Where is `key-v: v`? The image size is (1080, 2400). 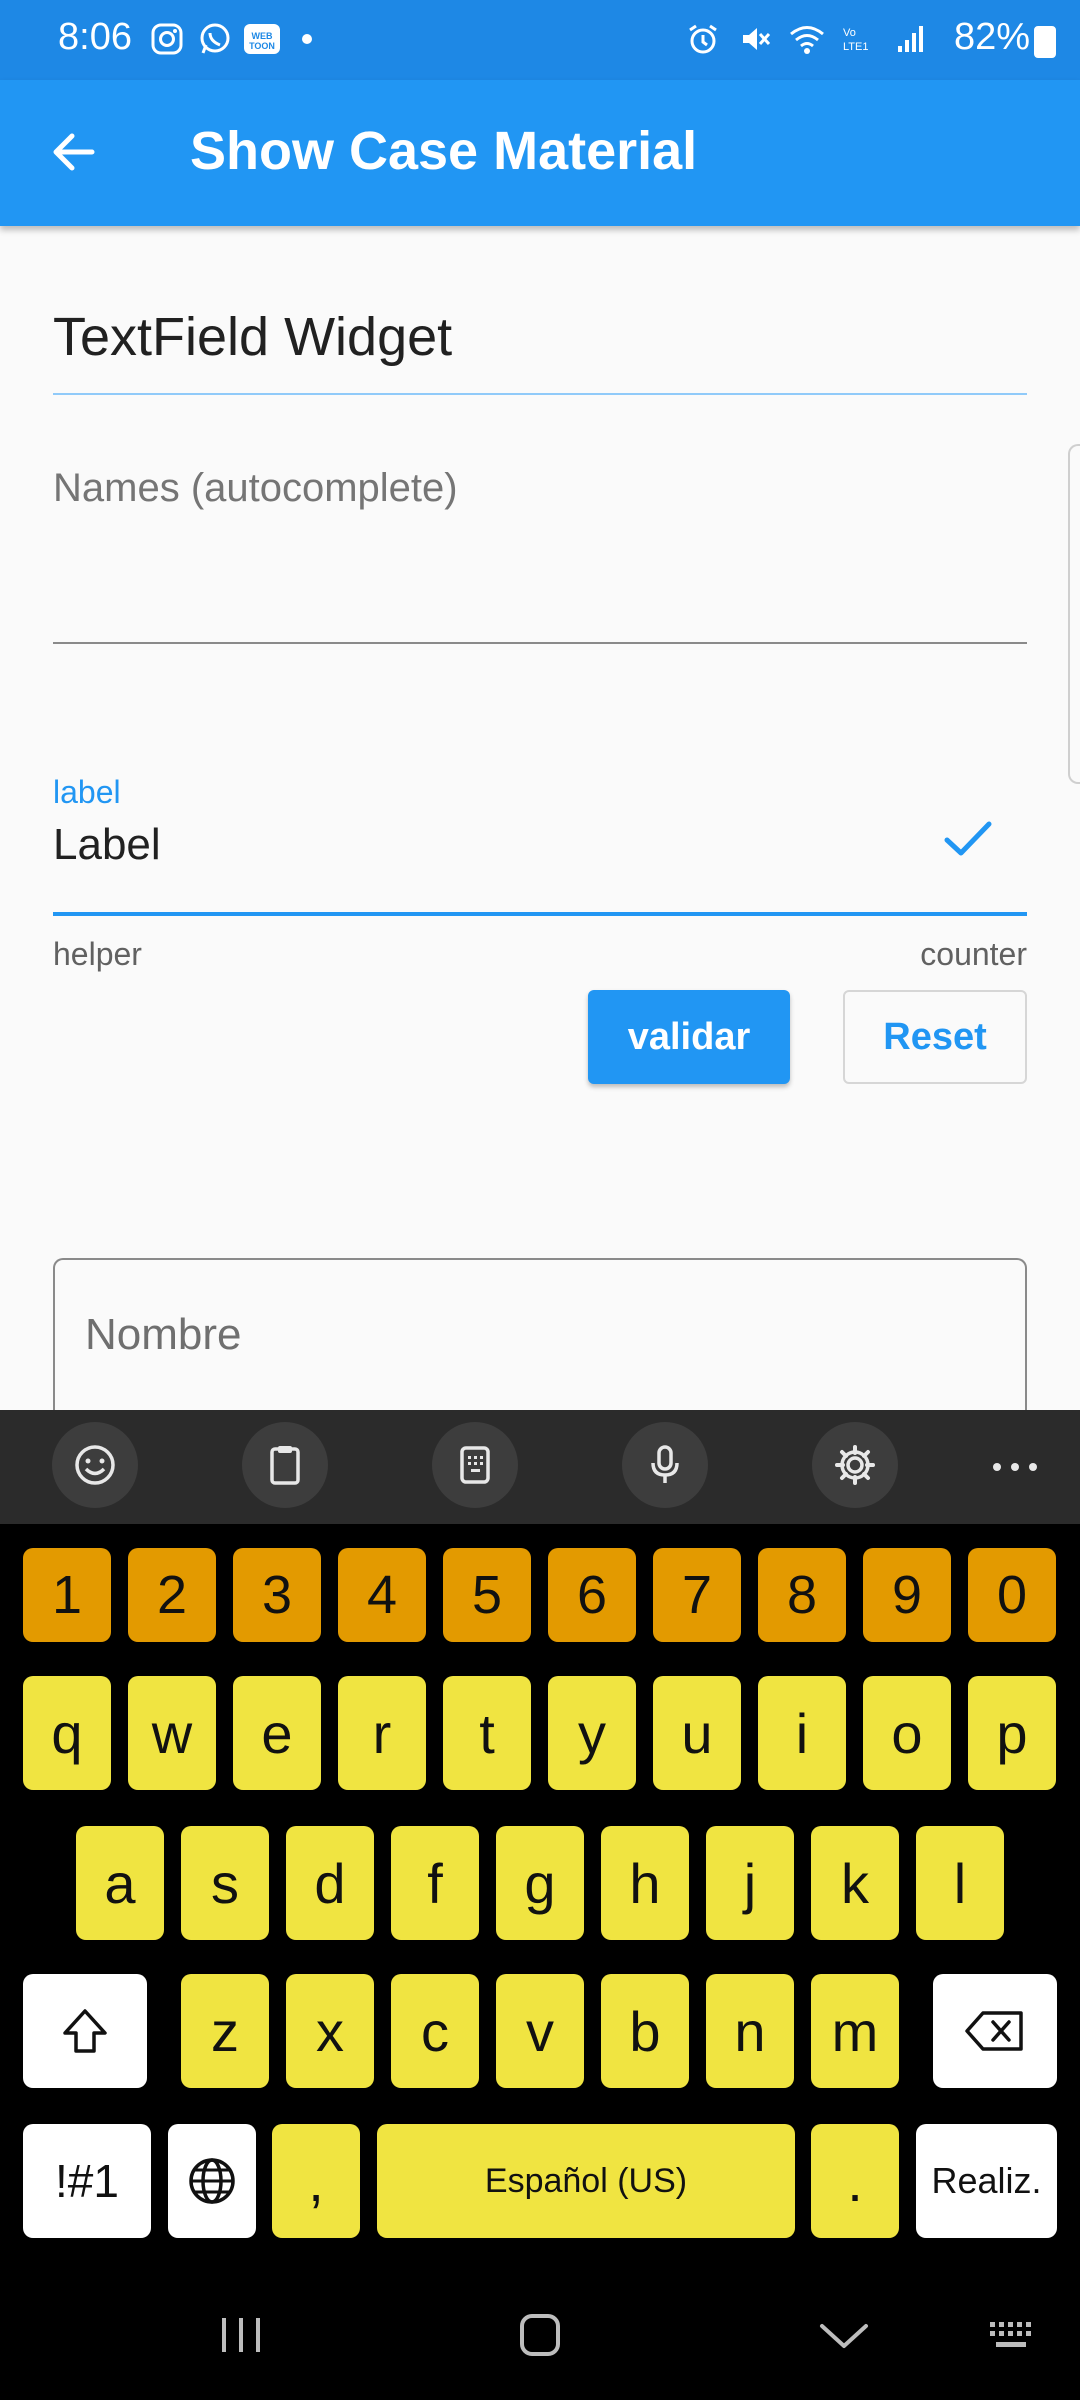
key-v: v is located at coordinates (540, 2031).